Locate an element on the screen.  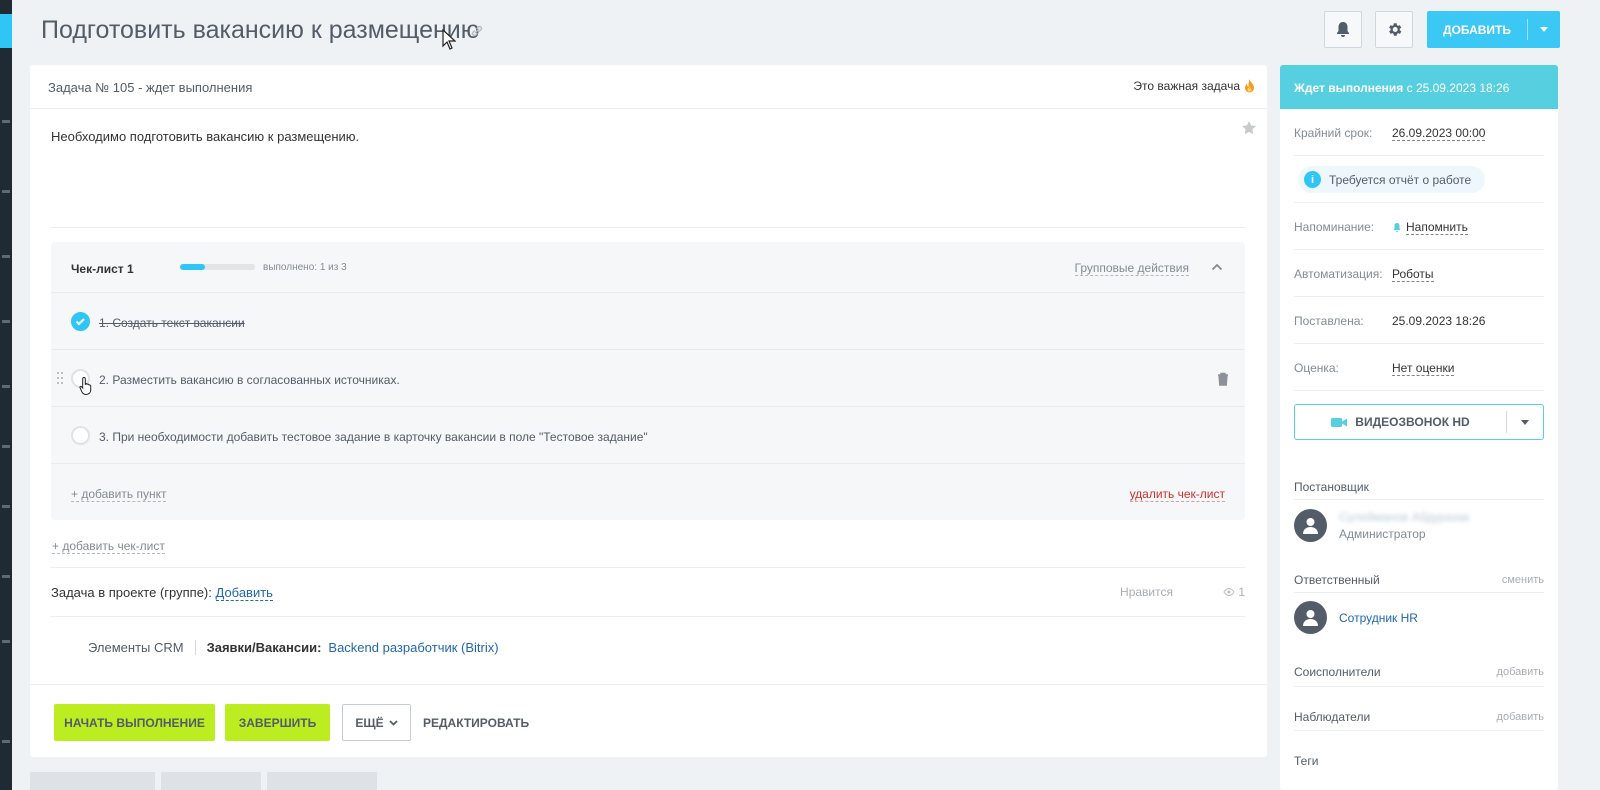
automation-row: Автоматизация: Роботы is located at coordinates (1419, 273).